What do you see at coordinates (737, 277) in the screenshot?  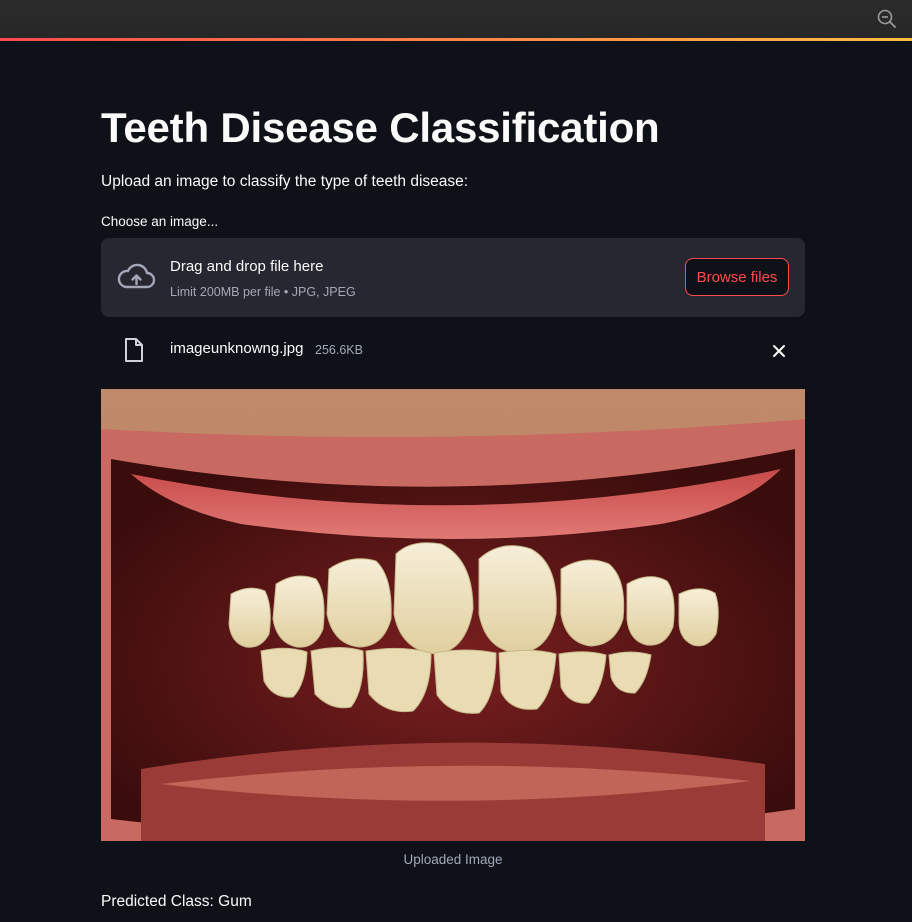 I see `browse-files-button: Browse files` at bounding box center [737, 277].